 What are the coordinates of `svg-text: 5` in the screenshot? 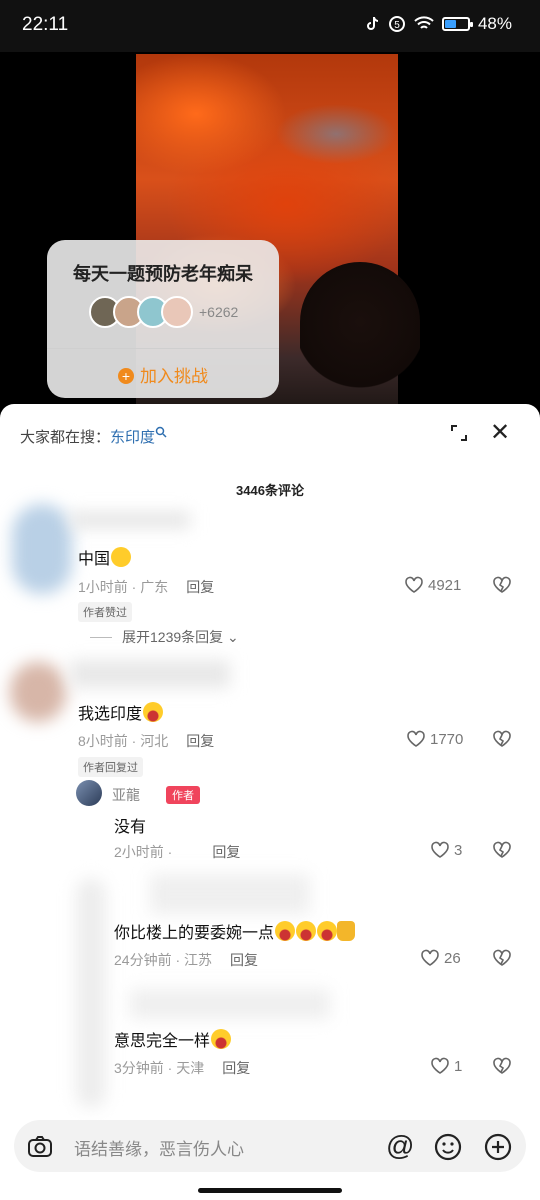 It's located at (397, 25).